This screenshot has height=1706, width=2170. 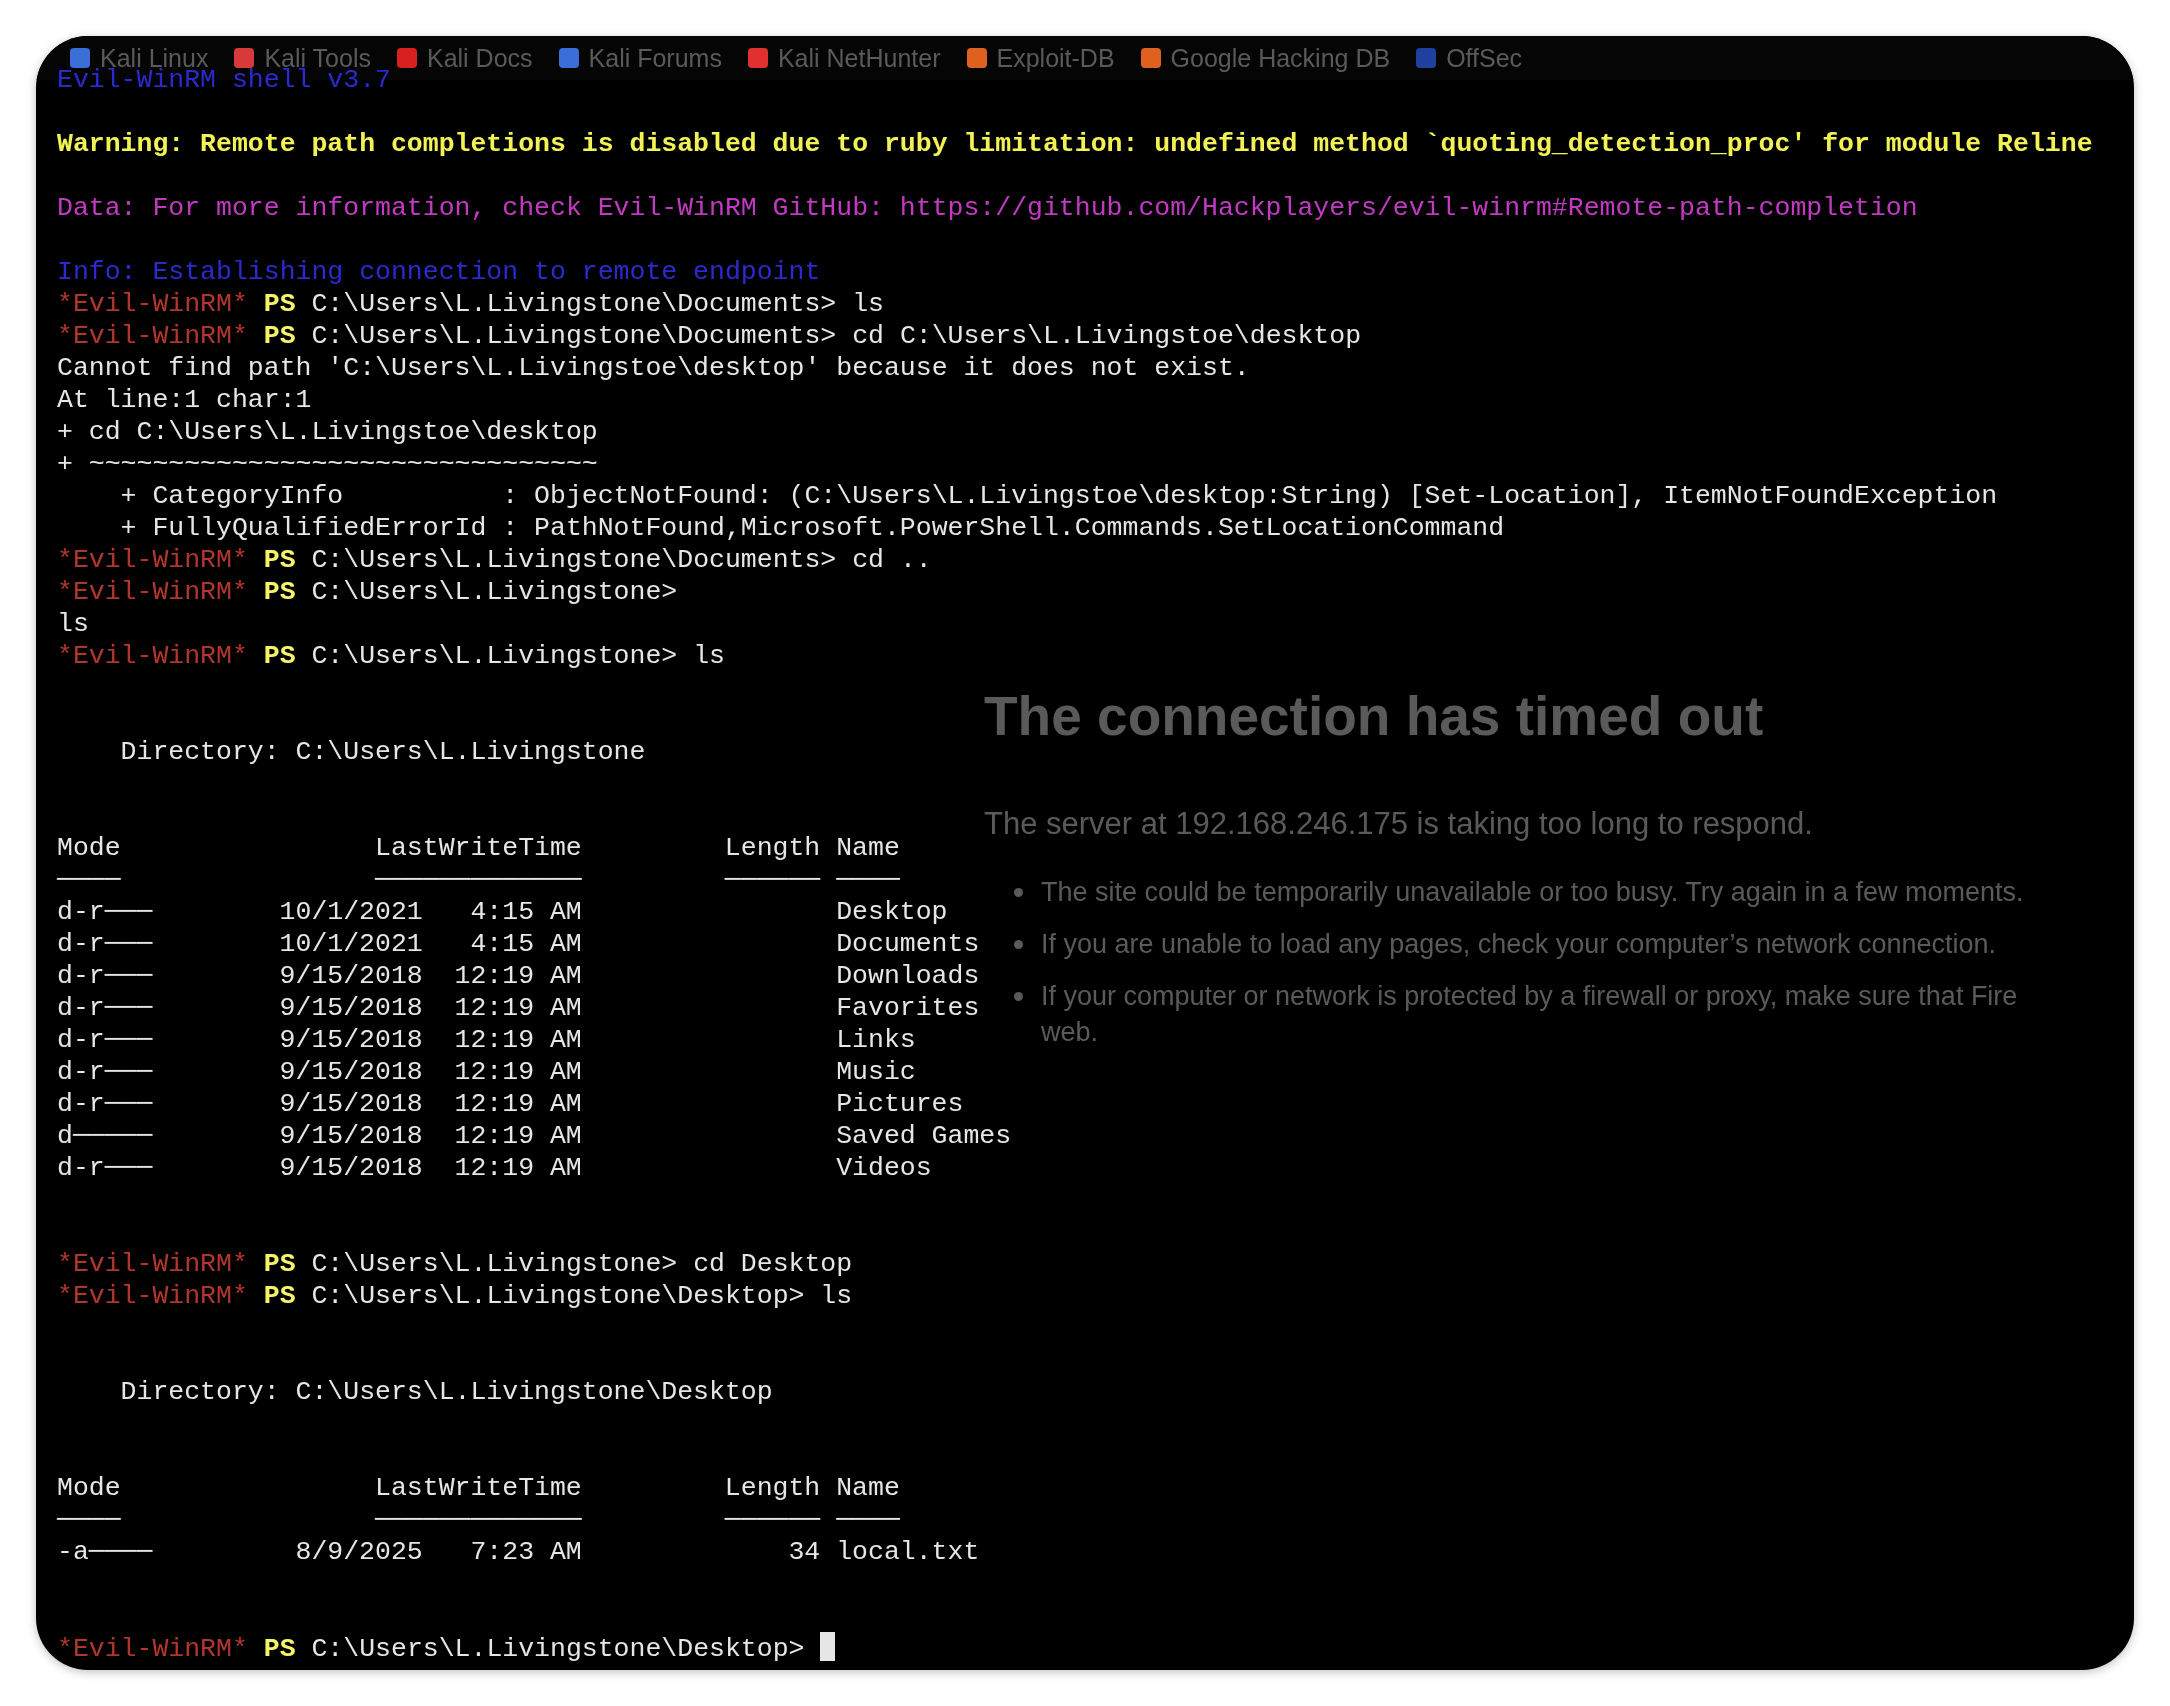 What do you see at coordinates (988, 208) in the screenshot?
I see `terminal-line: Data: For more information, check Evil-WinRM GitHub: https://github.com/Hackplayers/evil-winrm#Remote-path-completion` at bounding box center [988, 208].